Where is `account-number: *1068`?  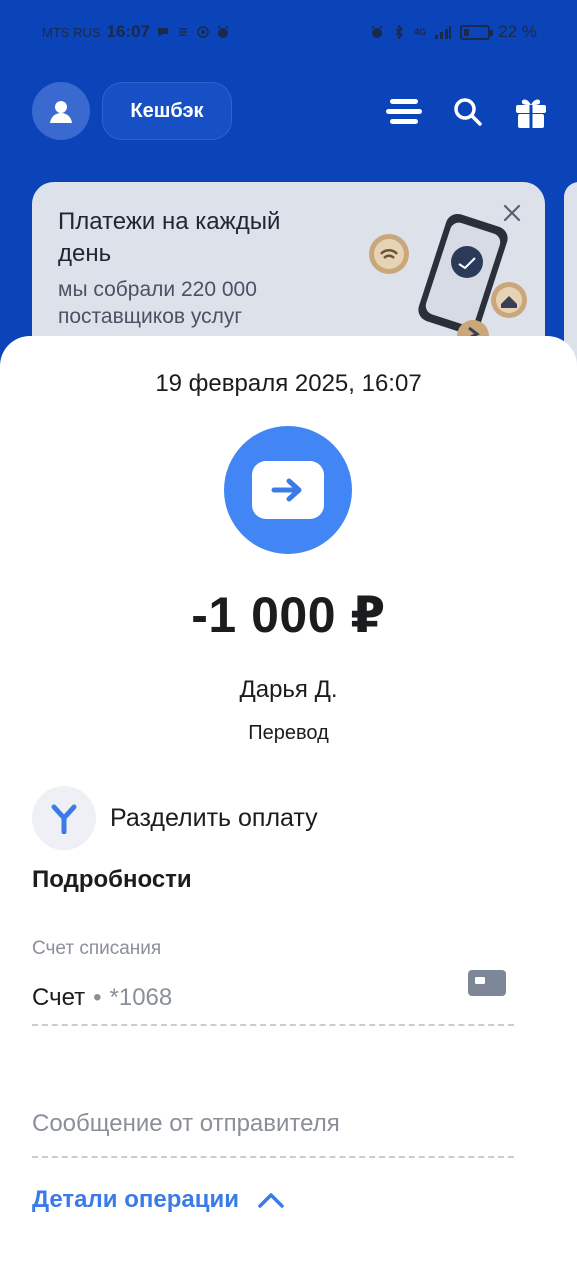
account-number: *1068 is located at coordinates (141, 997).